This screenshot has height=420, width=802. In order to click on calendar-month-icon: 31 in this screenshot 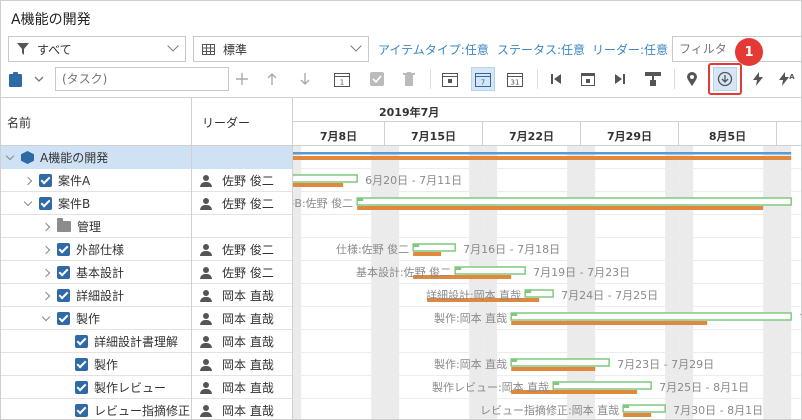, I will do `click(515, 79)`.